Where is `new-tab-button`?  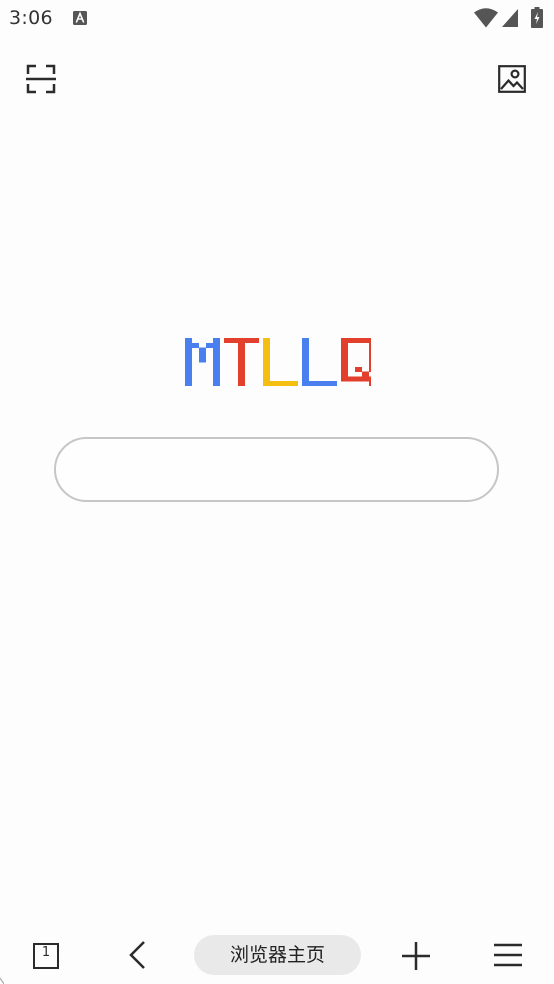 new-tab-button is located at coordinates (416, 956).